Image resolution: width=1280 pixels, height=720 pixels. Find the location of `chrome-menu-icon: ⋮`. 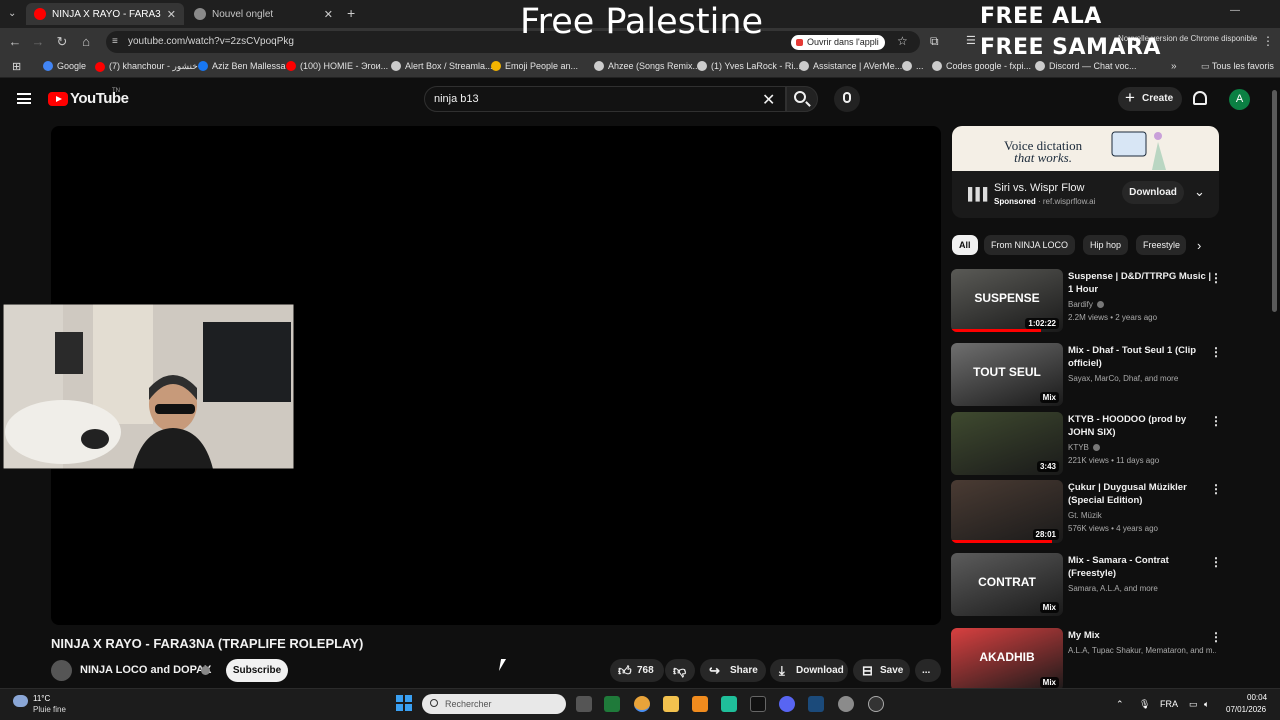

chrome-menu-icon: ⋮ is located at coordinates (1268, 41).